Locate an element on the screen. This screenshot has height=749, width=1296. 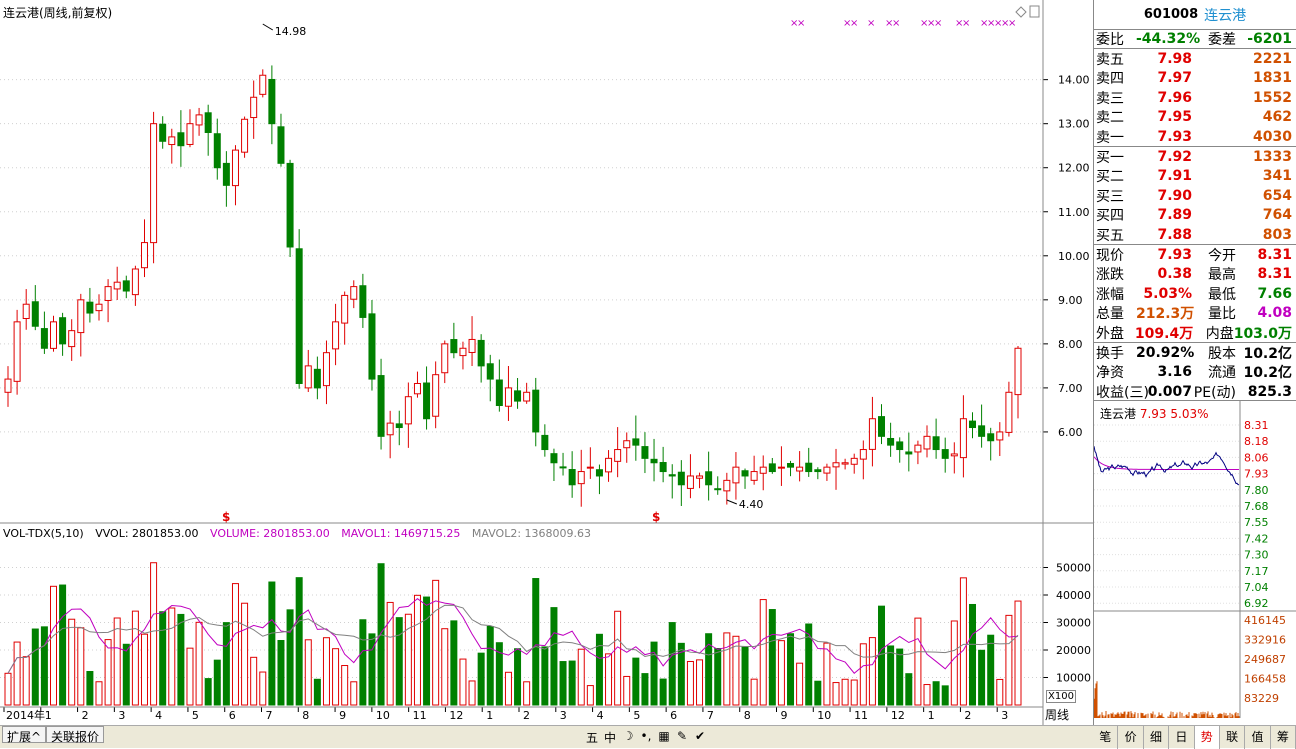
toolbar-icon-2: ☽ is located at coordinates (628, 737).